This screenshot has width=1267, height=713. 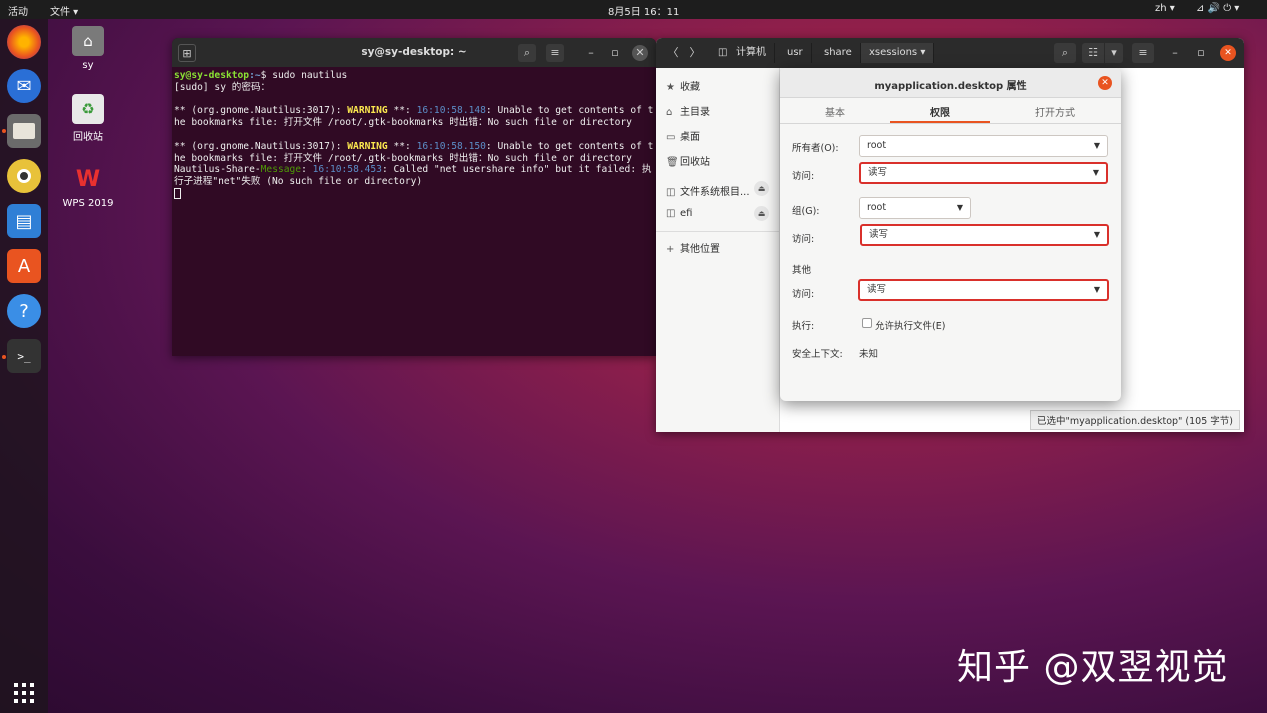 What do you see at coordinates (261, 146) in the screenshot?
I see `log-source: ** (org.gnome.Nautilus:3017):` at bounding box center [261, 146].